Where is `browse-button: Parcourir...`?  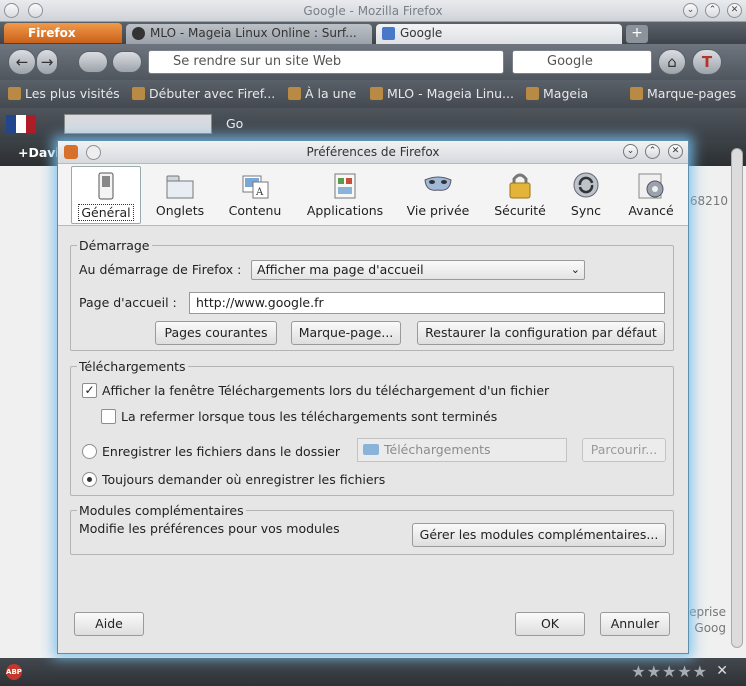 browse-button: Parcourir... is located at coordinates (624, 450).